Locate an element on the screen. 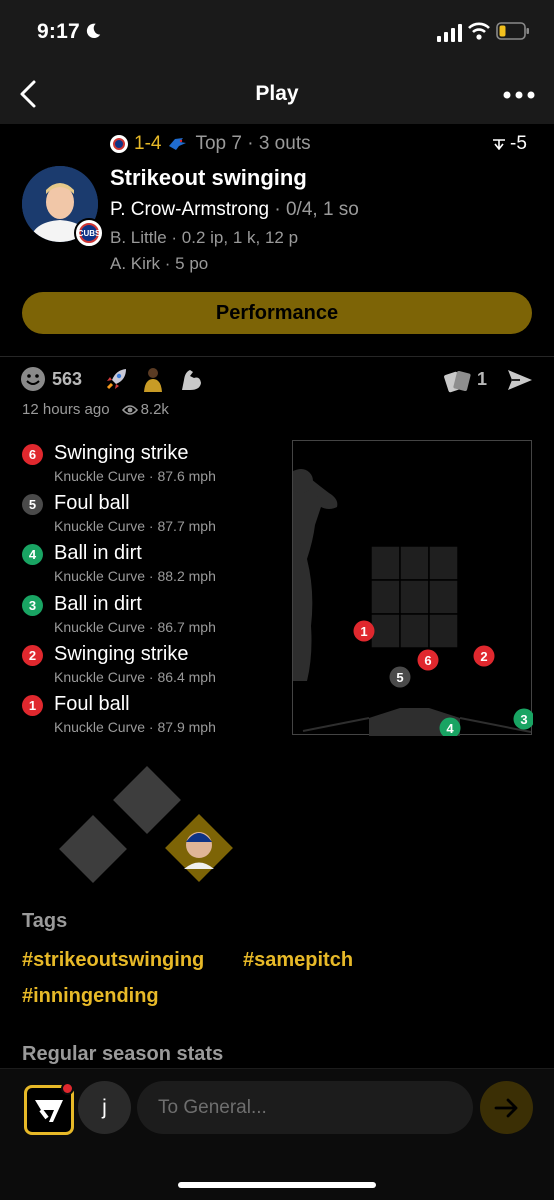 This screenshot has width=554, height=1200. pitch-row: 1 Foul ball Knuckle Curve · 87.9 mph is located at coordinates (147, 718).